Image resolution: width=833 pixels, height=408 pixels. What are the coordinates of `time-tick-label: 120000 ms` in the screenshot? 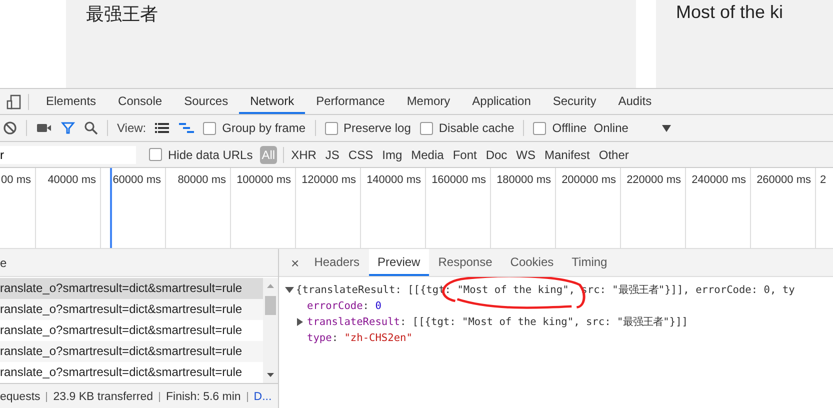 It's located at (329, 180).